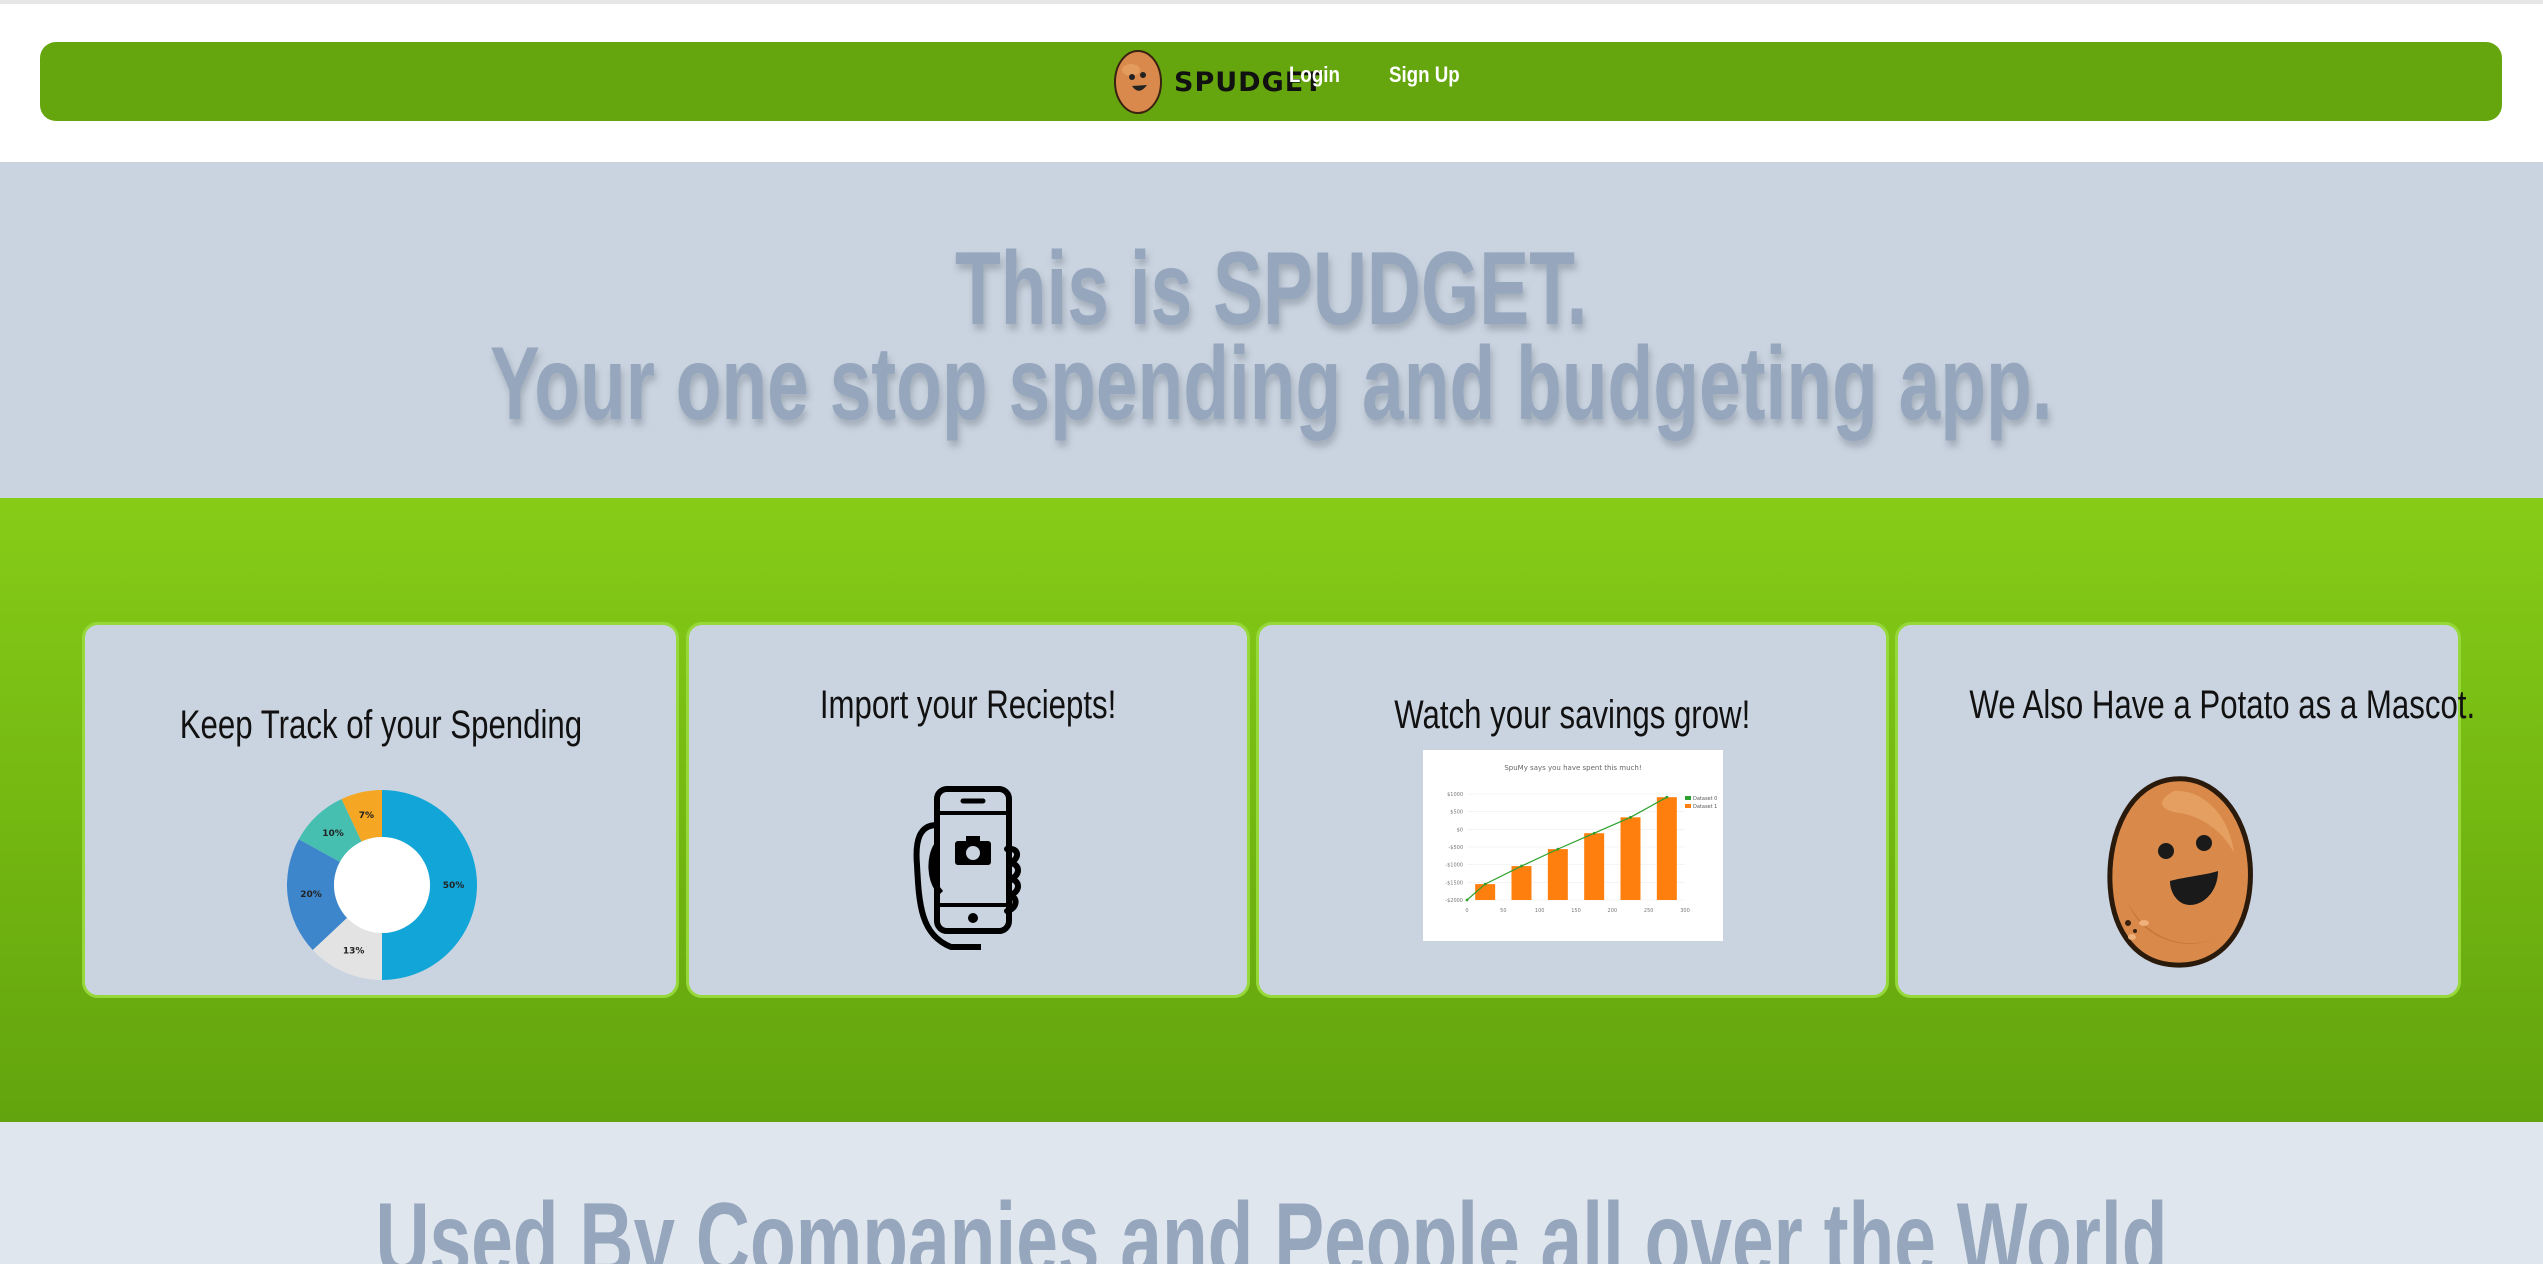 This screenshot has height=1264, width=2543. Describe the element at coordinates (1540, 911) in the screenshot. I see `x-tick-label: 100` at that location.